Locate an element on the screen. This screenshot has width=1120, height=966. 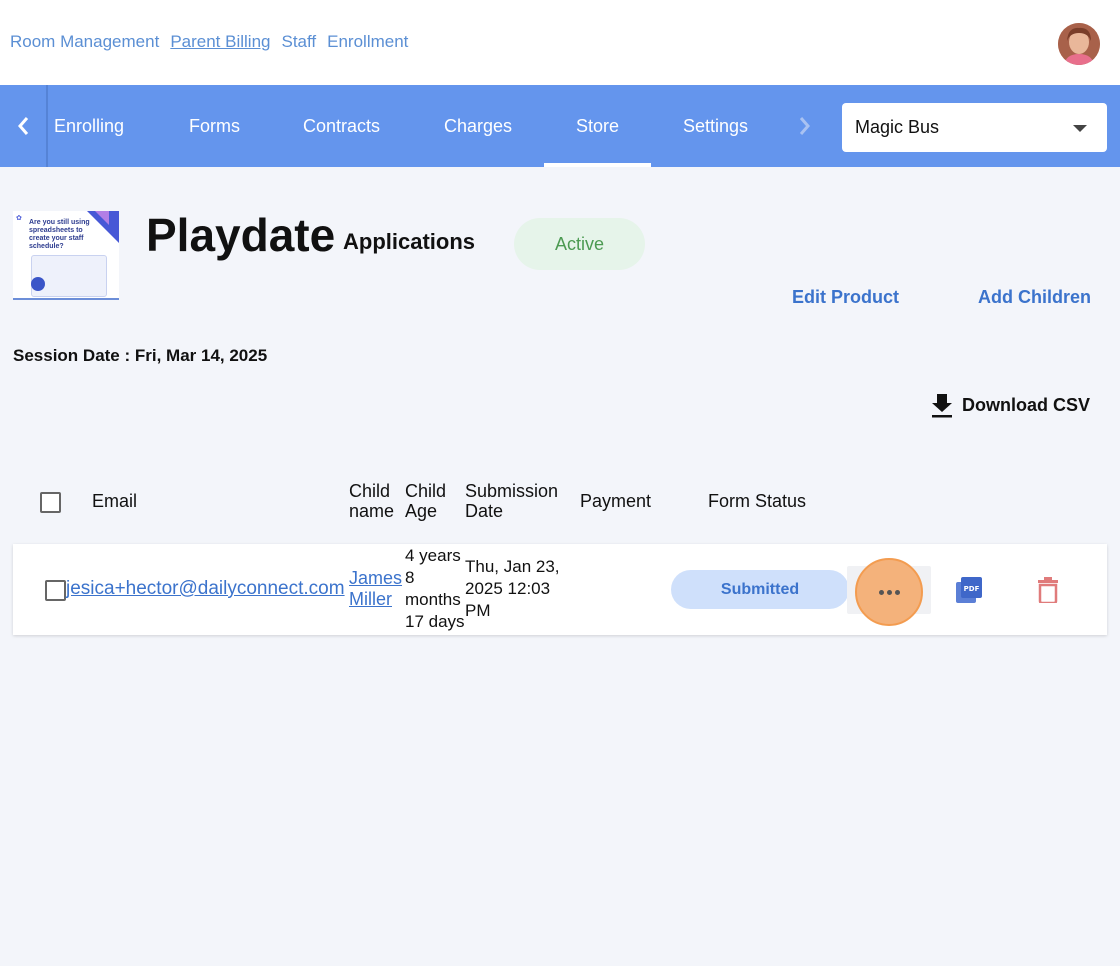
download-csv-button: Download CSV is located at coordinates (1010, 405).